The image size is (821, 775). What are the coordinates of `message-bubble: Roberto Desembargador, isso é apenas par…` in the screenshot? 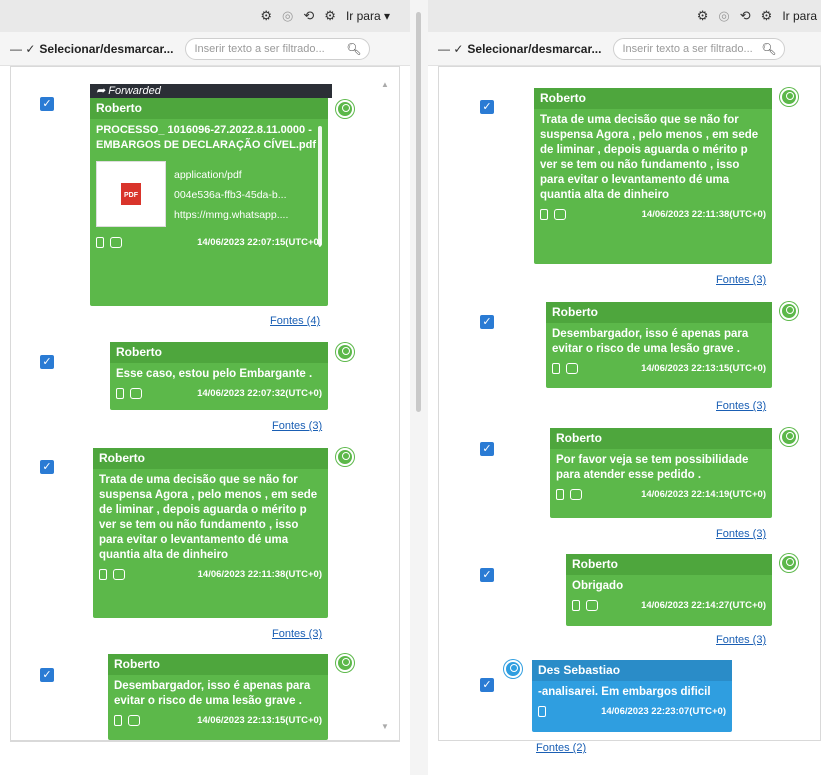 It's located at (659, 345).